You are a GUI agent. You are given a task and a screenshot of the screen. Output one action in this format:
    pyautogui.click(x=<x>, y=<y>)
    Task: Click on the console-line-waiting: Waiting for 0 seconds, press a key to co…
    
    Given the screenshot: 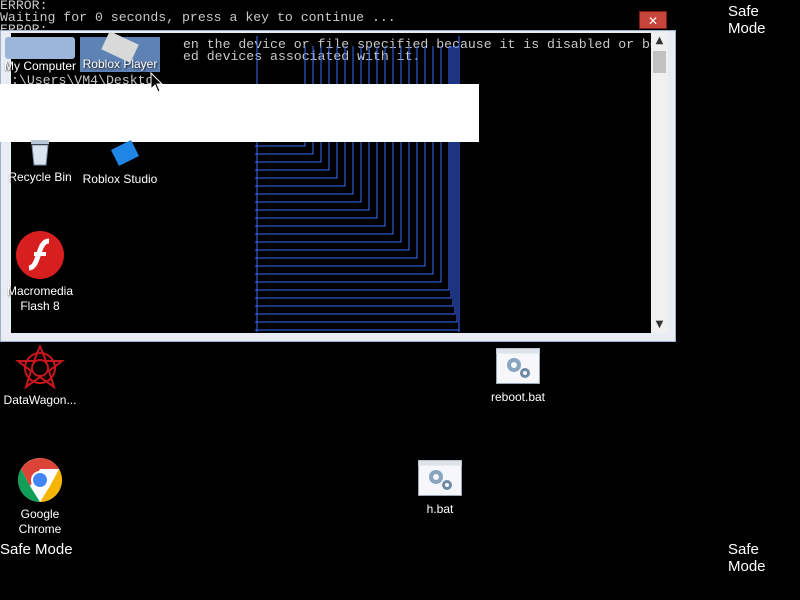 What is the action you would take?
    pyautogui.click(x=198, y=17)
    